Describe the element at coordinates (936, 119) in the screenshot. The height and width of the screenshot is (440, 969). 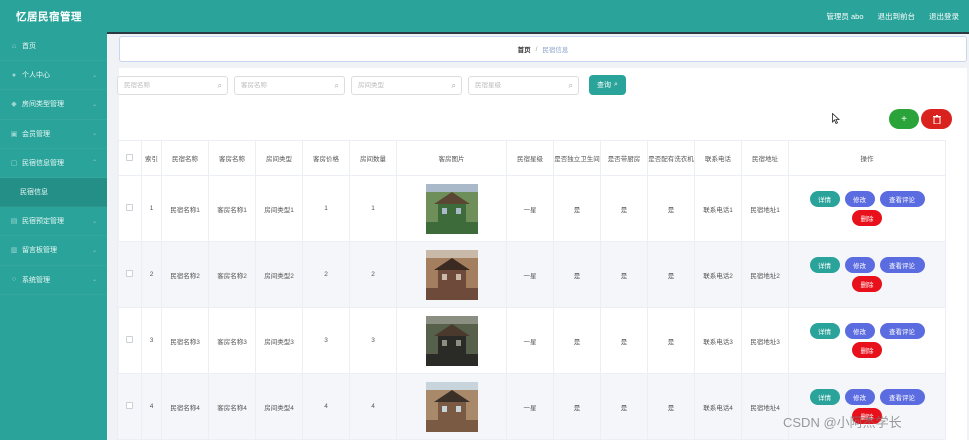
I see `batch-delete-button` at that location.